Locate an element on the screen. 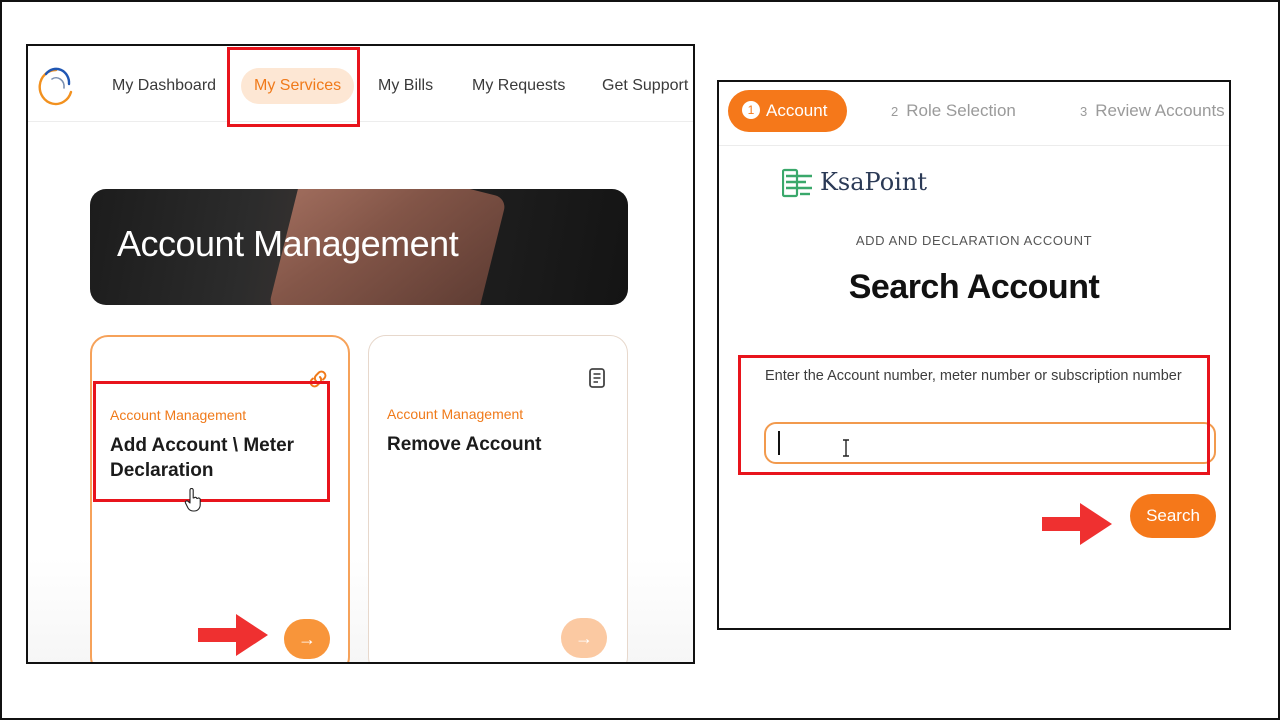 This screenshot has height=720, width=1280. text-cursor-icon is located at coordinates (846, 448).